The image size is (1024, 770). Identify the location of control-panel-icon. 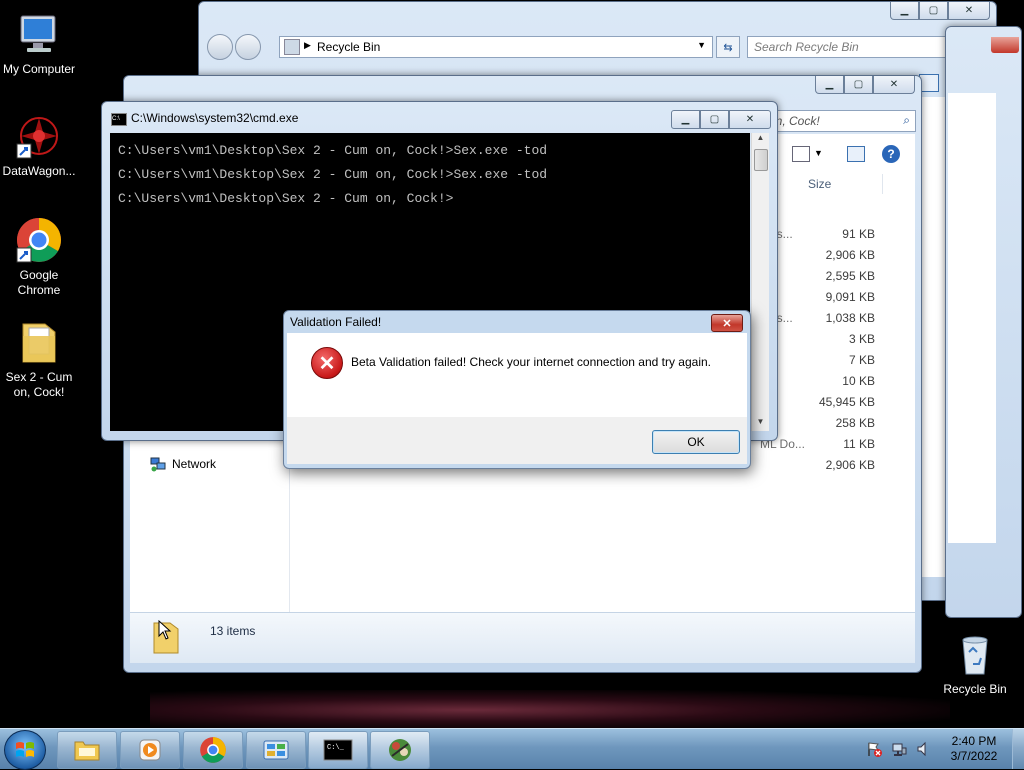
(276, 750).